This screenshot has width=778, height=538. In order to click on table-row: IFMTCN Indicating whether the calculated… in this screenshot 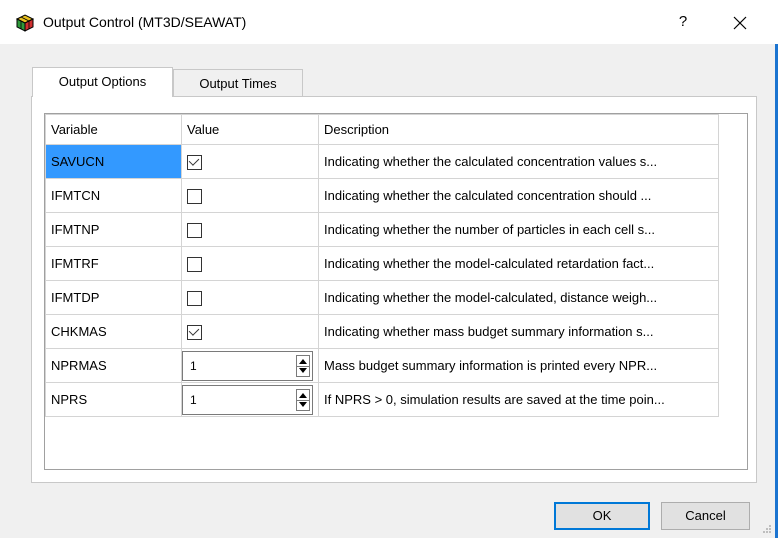, I will do `click(382, 195)`.